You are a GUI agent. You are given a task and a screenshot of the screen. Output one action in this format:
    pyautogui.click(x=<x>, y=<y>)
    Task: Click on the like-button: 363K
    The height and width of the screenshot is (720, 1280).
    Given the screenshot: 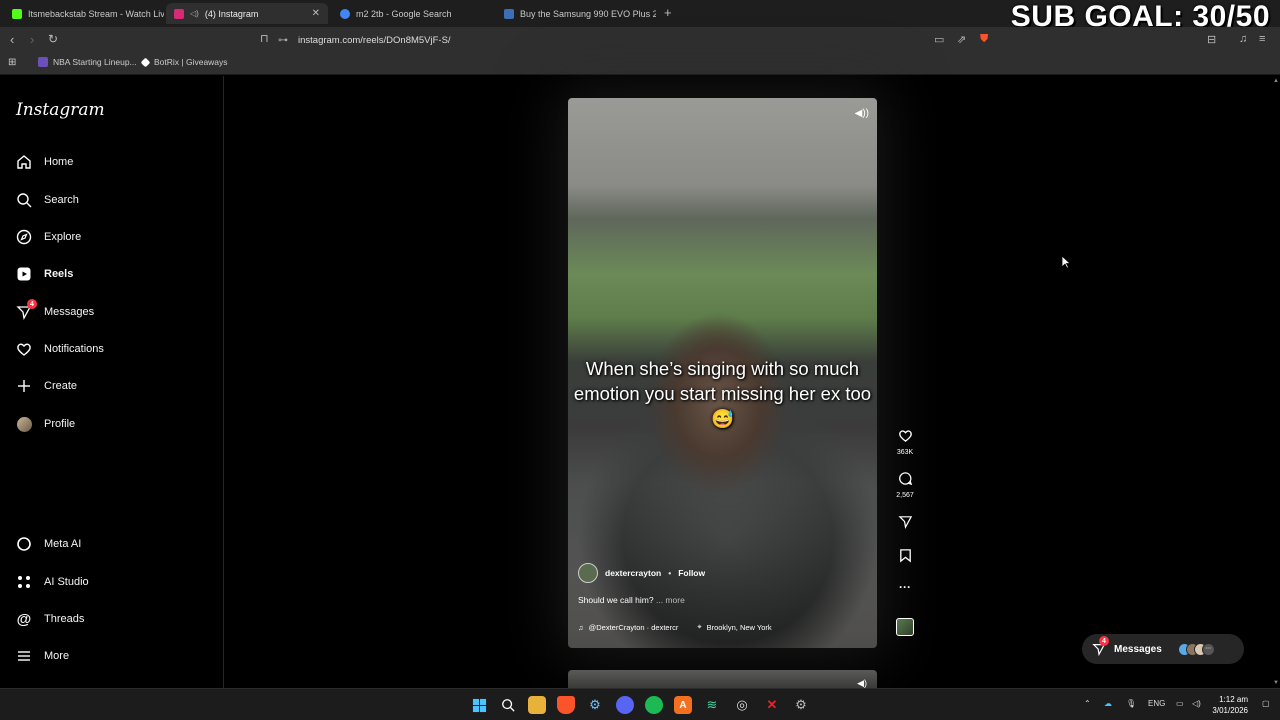 What is the action you would take?
    pyautogui.click(x=905, y=442)
    